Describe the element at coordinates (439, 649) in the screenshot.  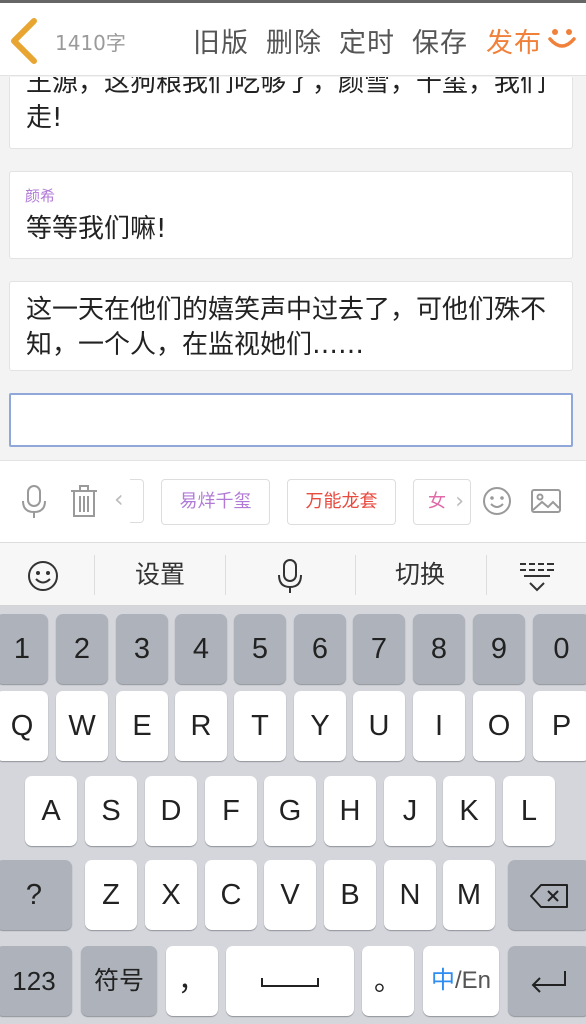
I see `key-8: 8` at that location.